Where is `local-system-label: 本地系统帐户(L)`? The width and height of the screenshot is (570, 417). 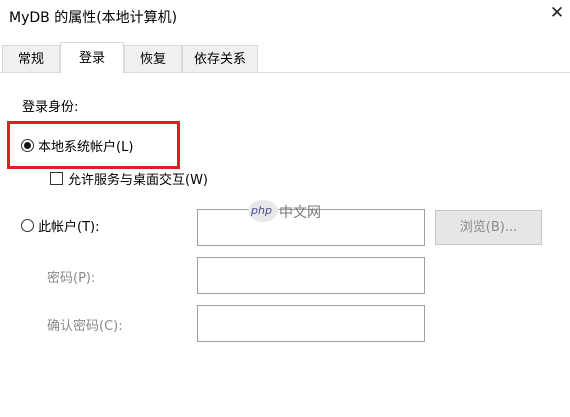
local-system-label: 本地系统帐户(L) is located at coordinates (85, 145).